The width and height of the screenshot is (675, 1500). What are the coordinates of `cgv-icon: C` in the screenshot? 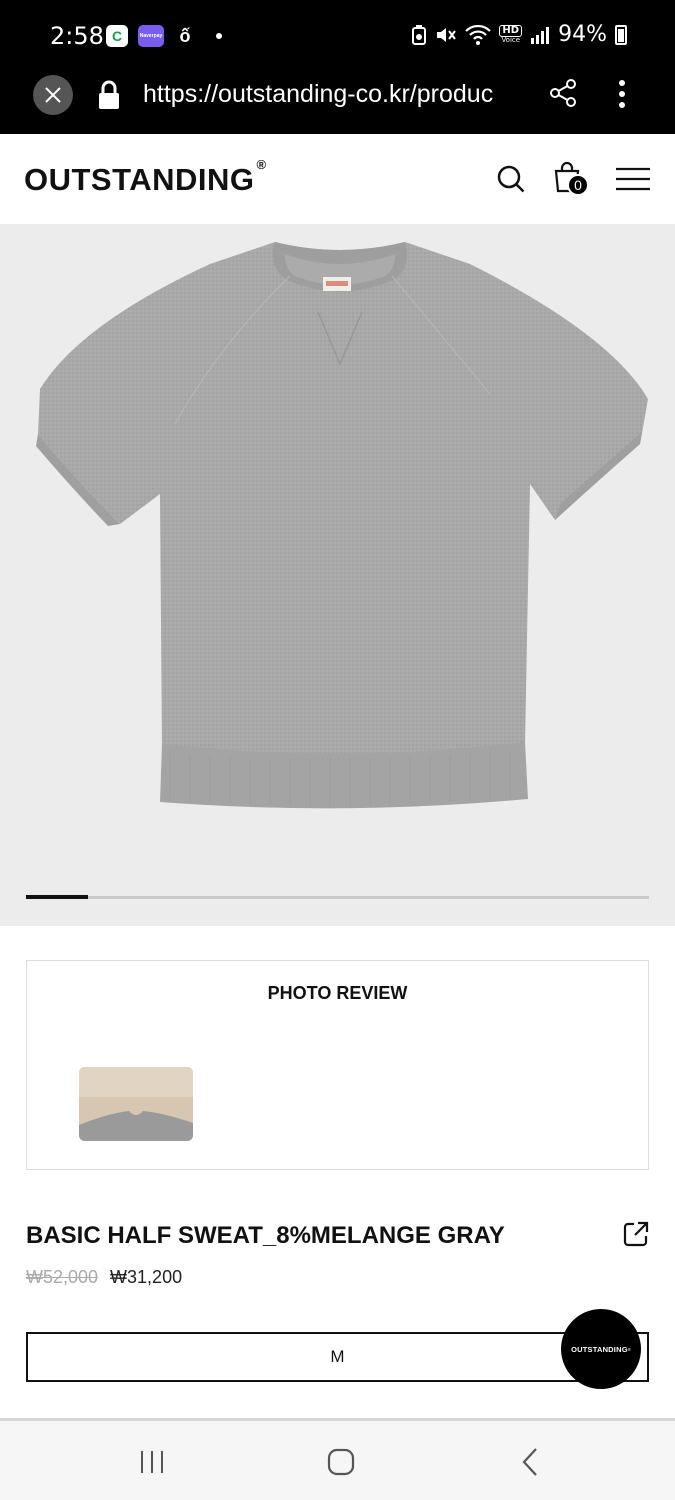 It's located at (117, 36).